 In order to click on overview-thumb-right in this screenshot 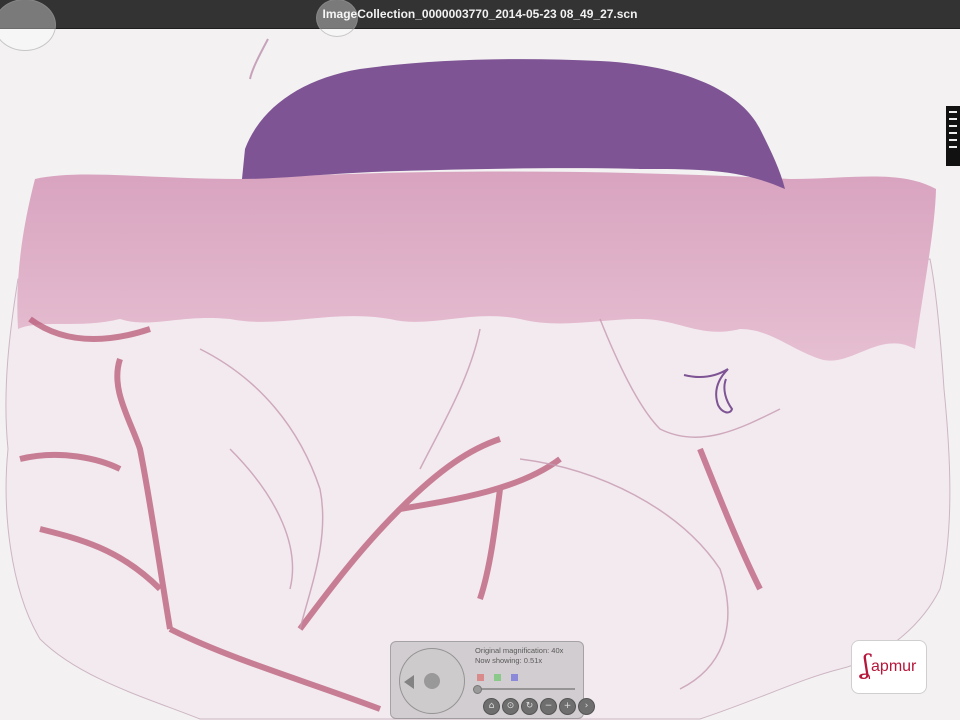, I will do `click(337, 18)`.